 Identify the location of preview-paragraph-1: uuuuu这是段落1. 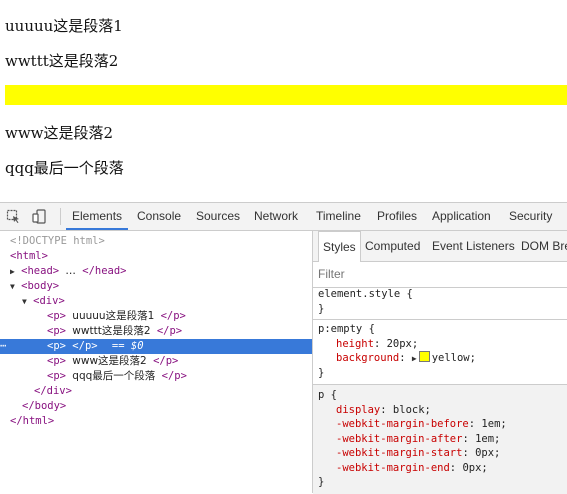
(64, 26).